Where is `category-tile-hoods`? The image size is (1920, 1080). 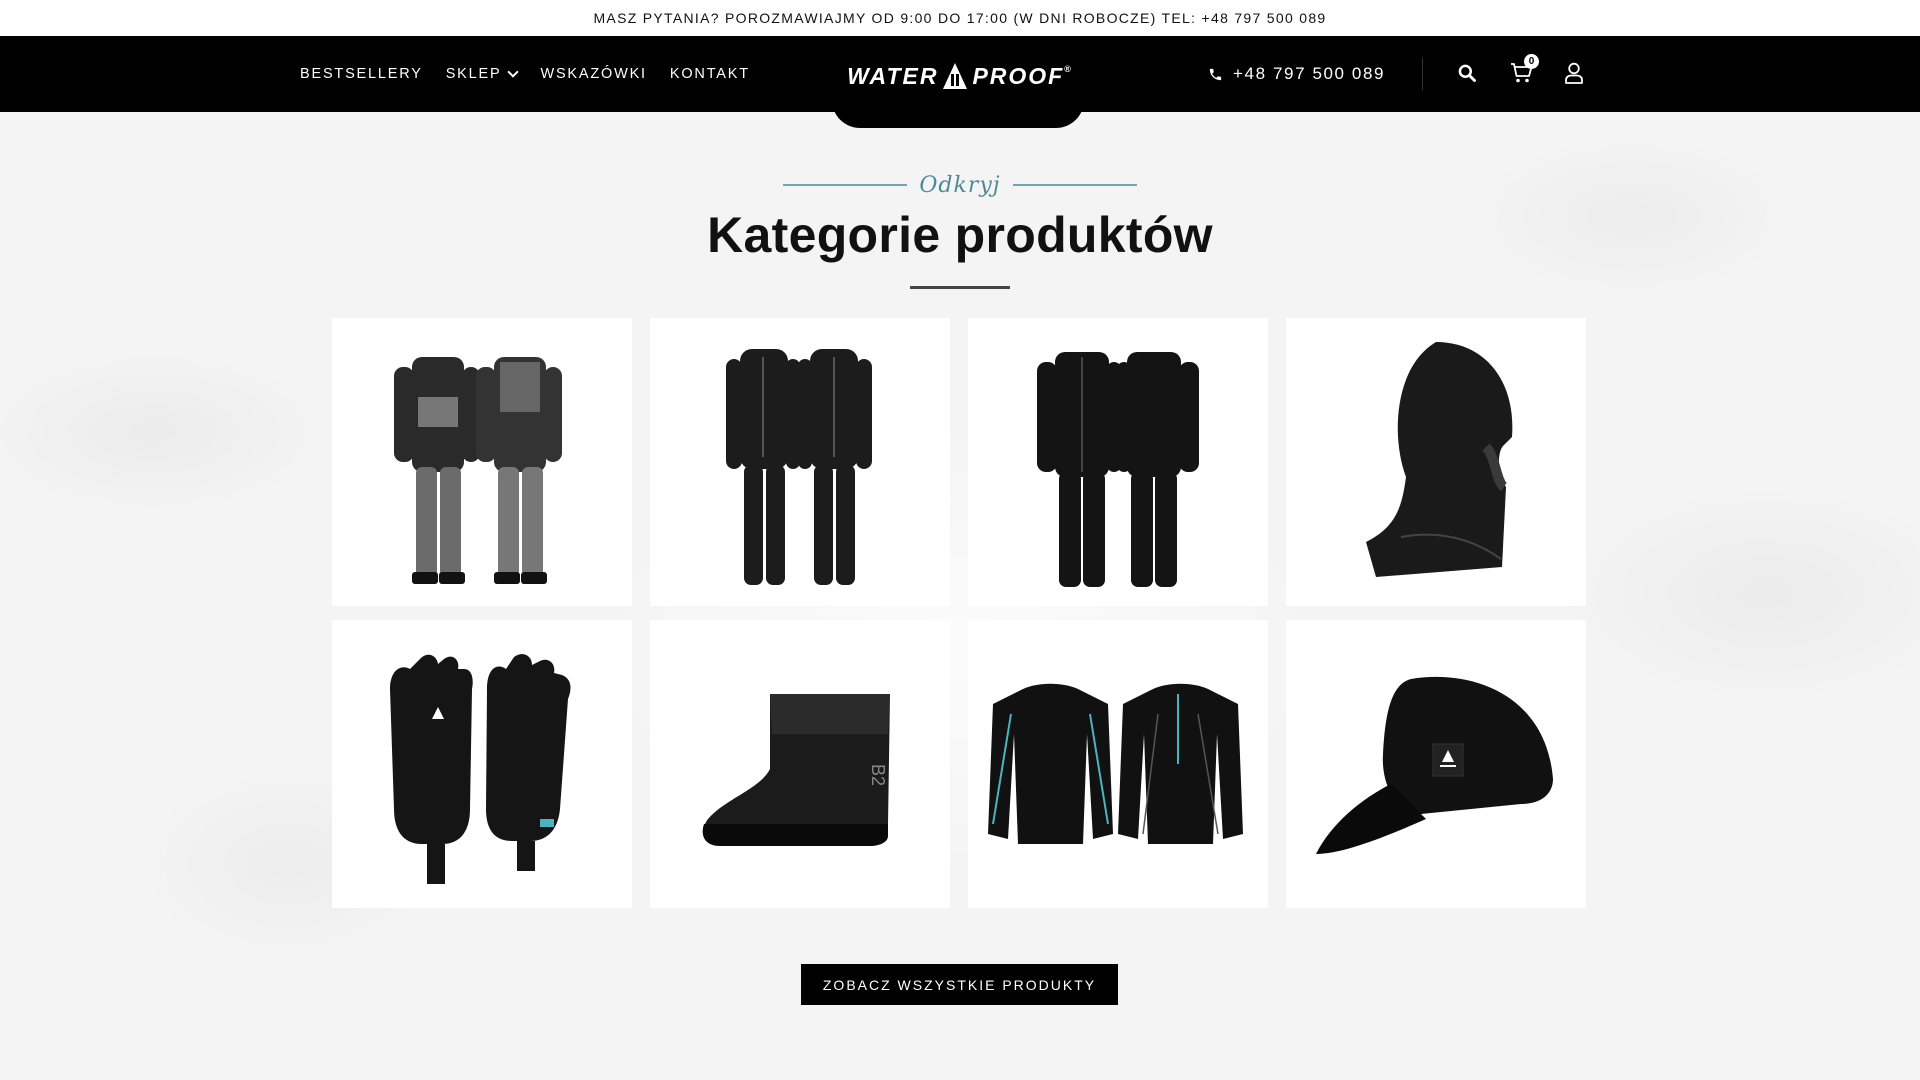
category-tile-hoods is located at coordinates (1436, 462).